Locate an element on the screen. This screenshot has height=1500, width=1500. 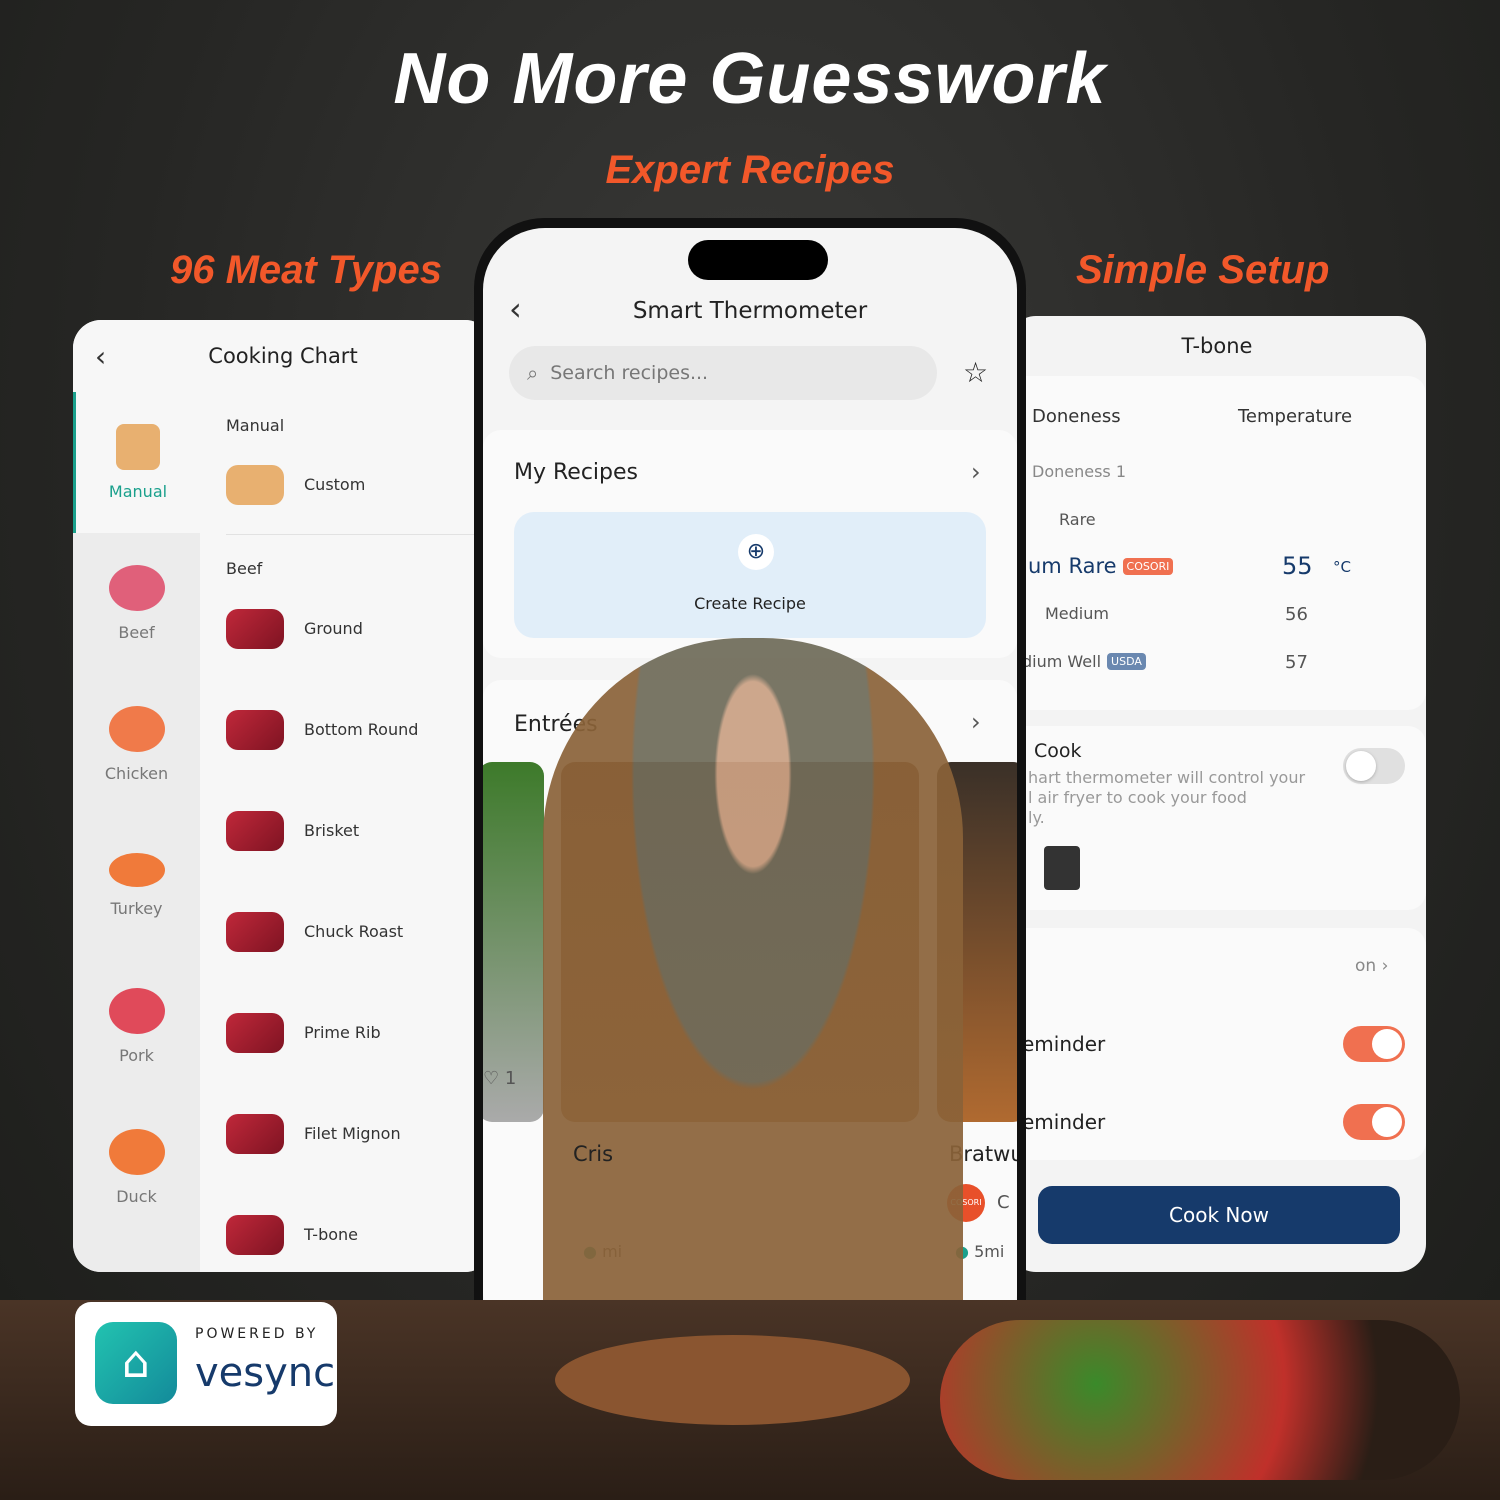
tagline-right: Simple Setup is located at coordinates (1203, 270).